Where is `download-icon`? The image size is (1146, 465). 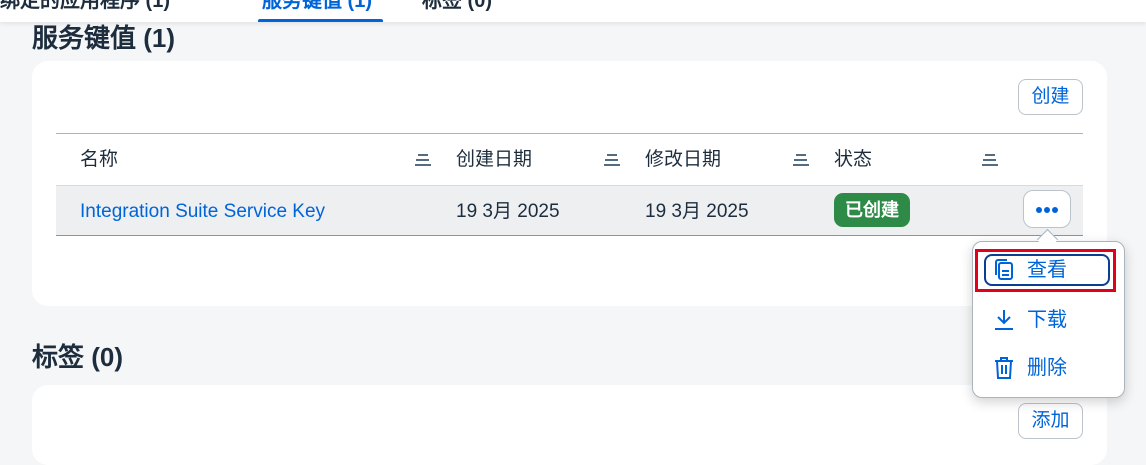 download-icon is located at coordinates (1004, 320).